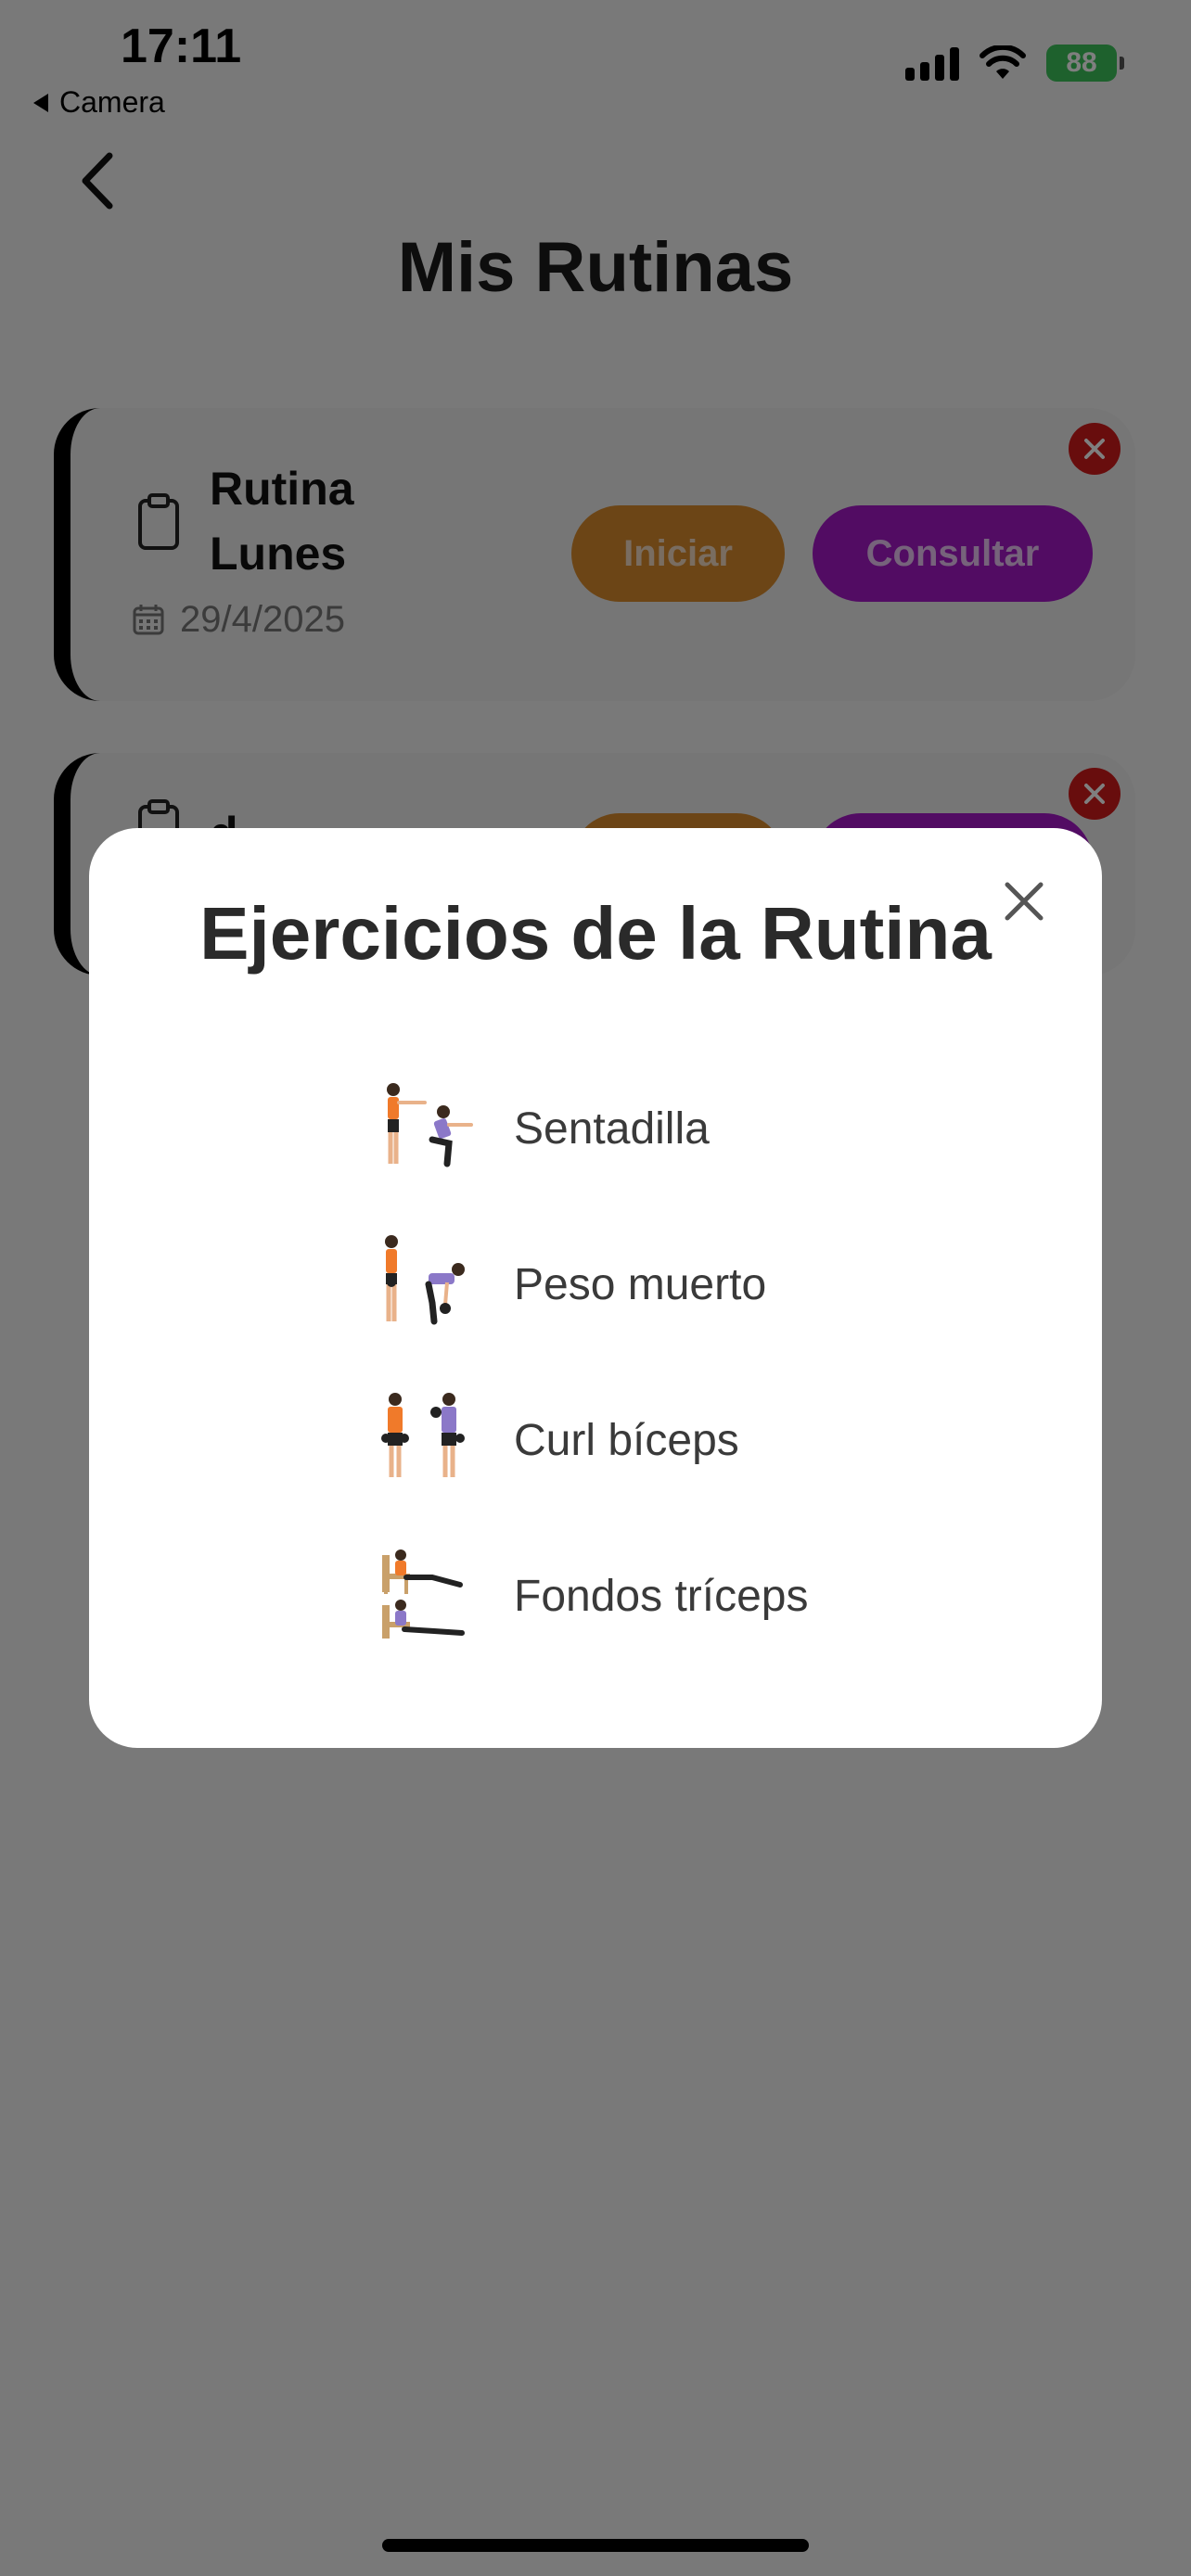 Image resolution: width=1191 pixels, height=2576 pixels. I want to click on close-icon, so click(1024, 901).